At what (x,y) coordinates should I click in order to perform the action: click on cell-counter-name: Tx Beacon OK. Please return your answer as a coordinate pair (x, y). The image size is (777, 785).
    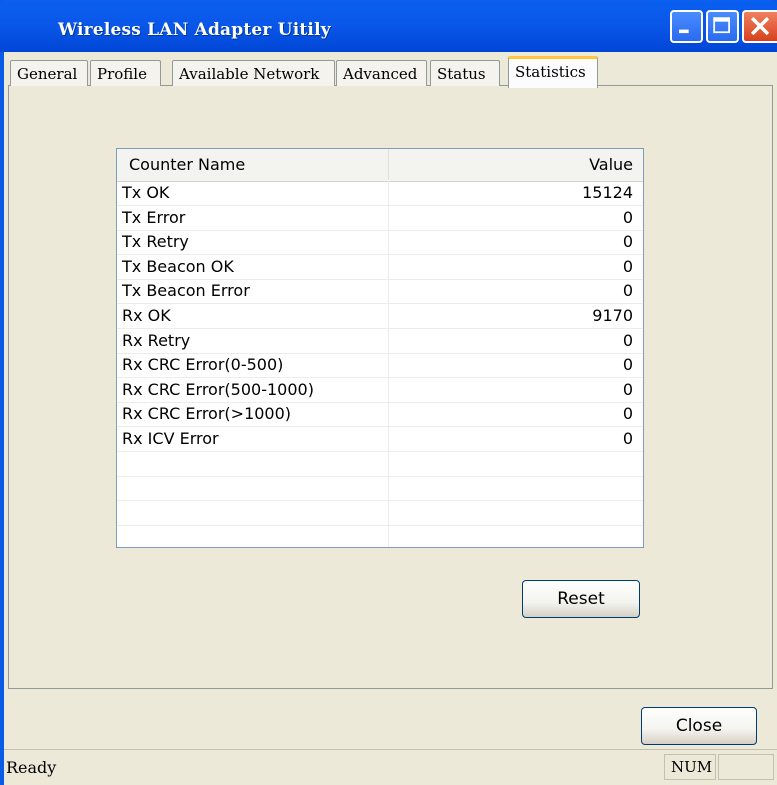
    Looking at the image, I should click on (253, 266).